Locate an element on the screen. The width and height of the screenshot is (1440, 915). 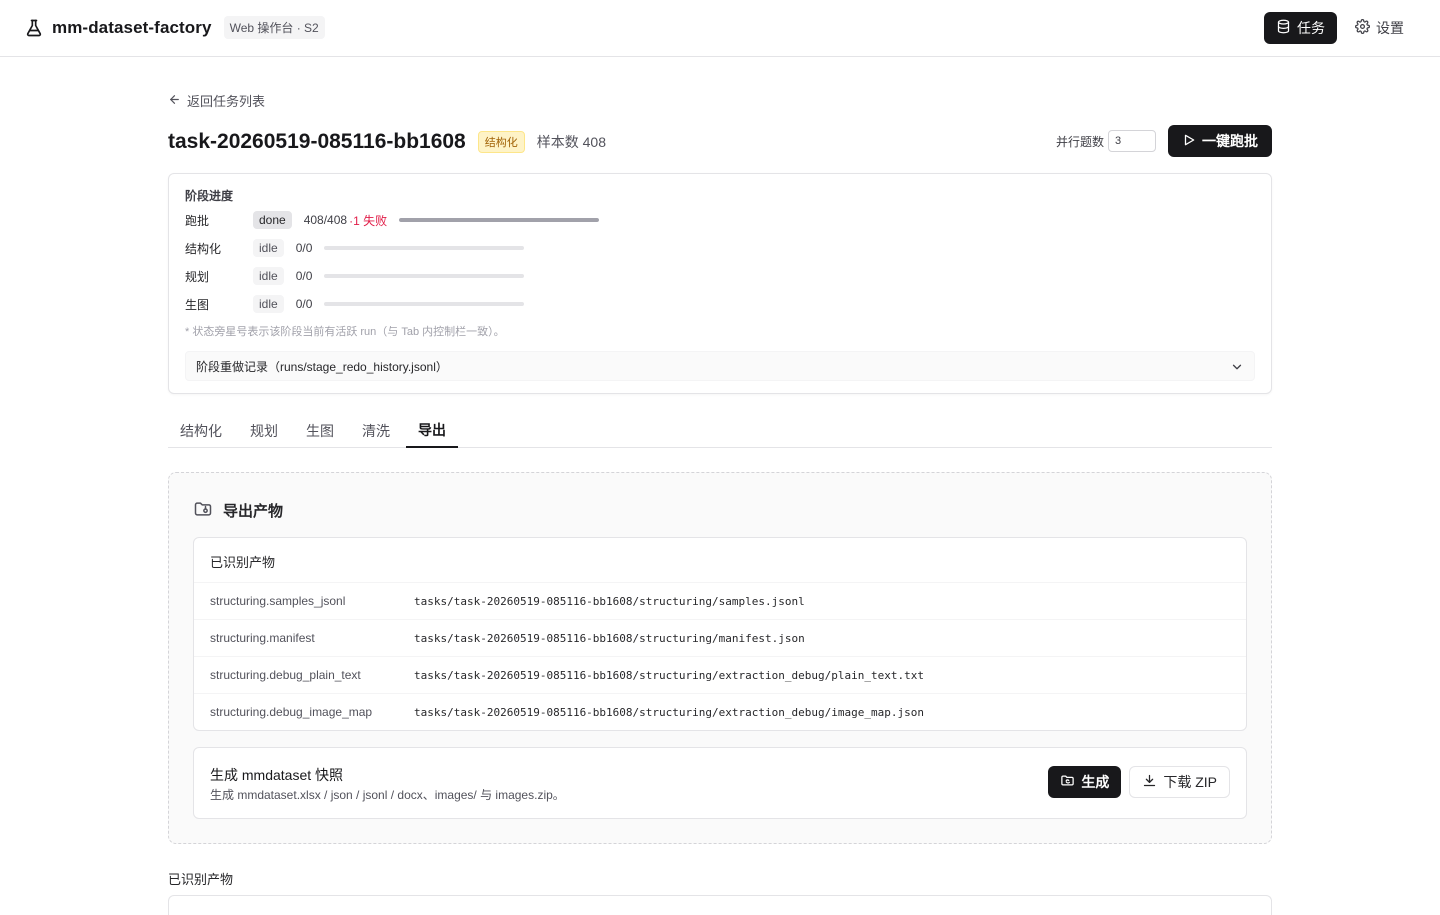
brand: mm-dataset-factory Web 操作台 · S2 is located at coordinates (174, 27).